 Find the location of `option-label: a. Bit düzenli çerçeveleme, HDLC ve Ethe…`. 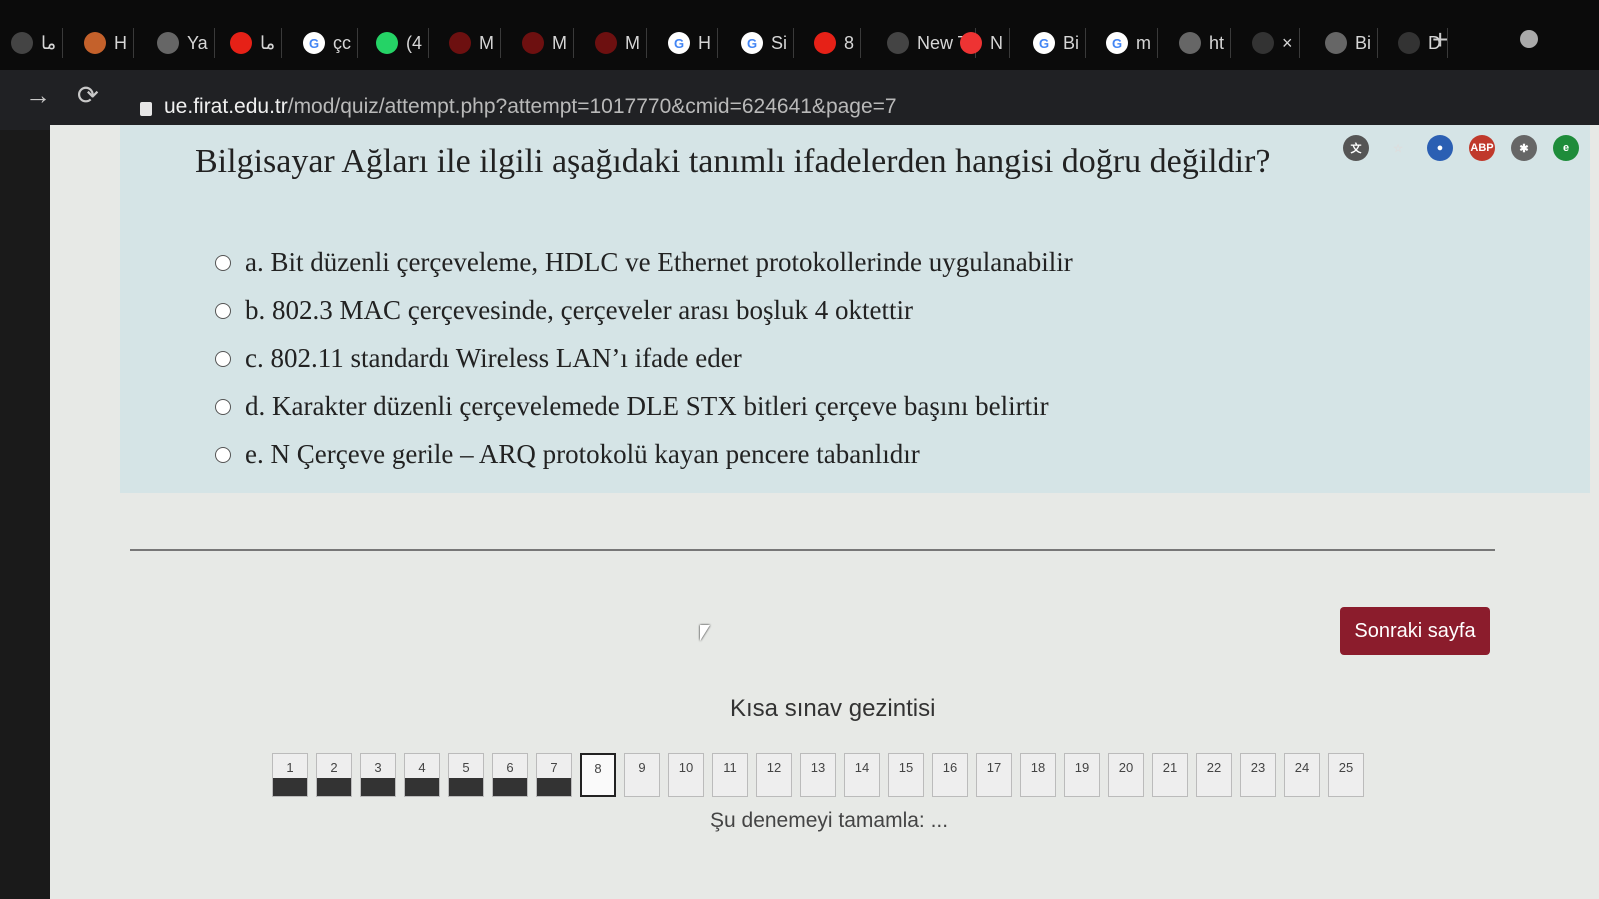

option-label: a. Bit düzenli çerçeveleme, HDLC ve Ethe… is located at coordinates (659, 262).